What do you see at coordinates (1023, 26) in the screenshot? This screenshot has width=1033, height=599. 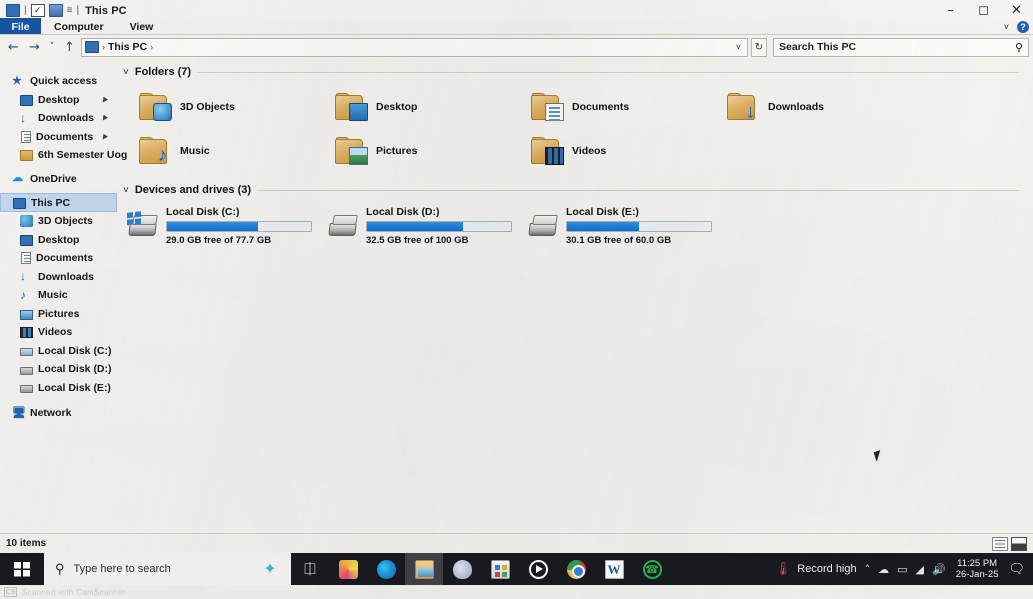 I see `help-icon: ?` at bounding box center [1023, 26].